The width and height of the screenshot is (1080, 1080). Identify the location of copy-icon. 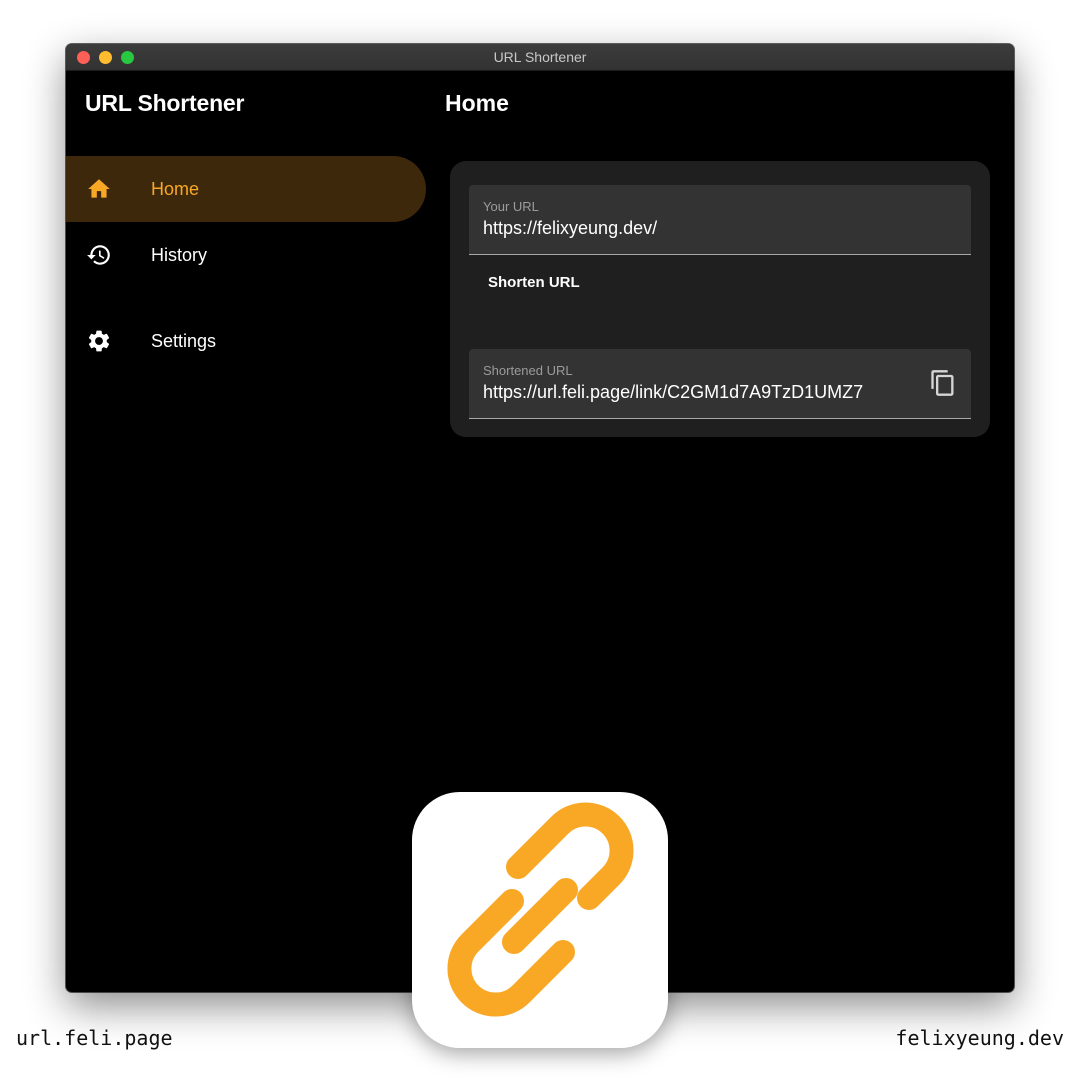
(943, 383).